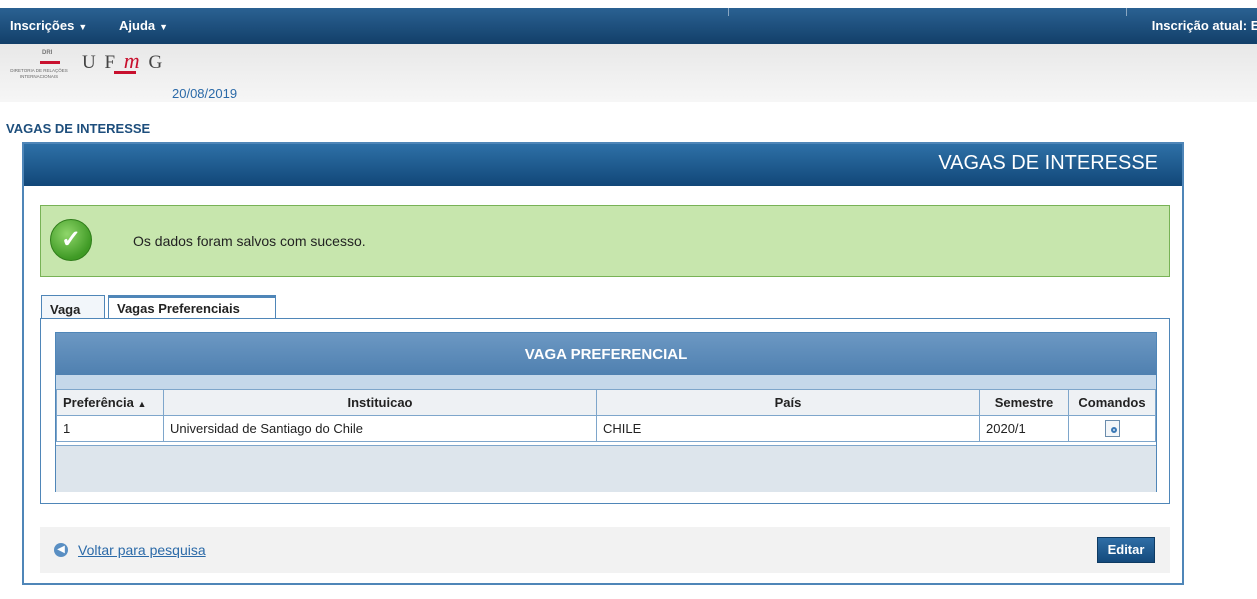 This screenshot has height=599, width=1257. Describe the element at coordinates (125, 72) in the screenshot. I see `ufmg-logo-bar` at that location.